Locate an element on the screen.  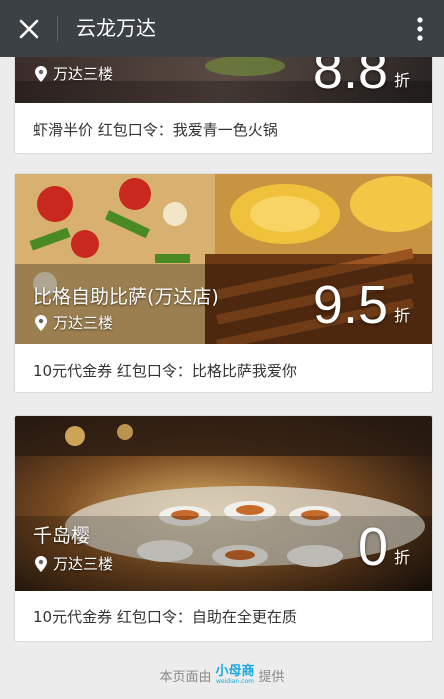
deal-caption: 10元代金券 红包口令：自助在全更在质 is located at coordinates (165, 617).